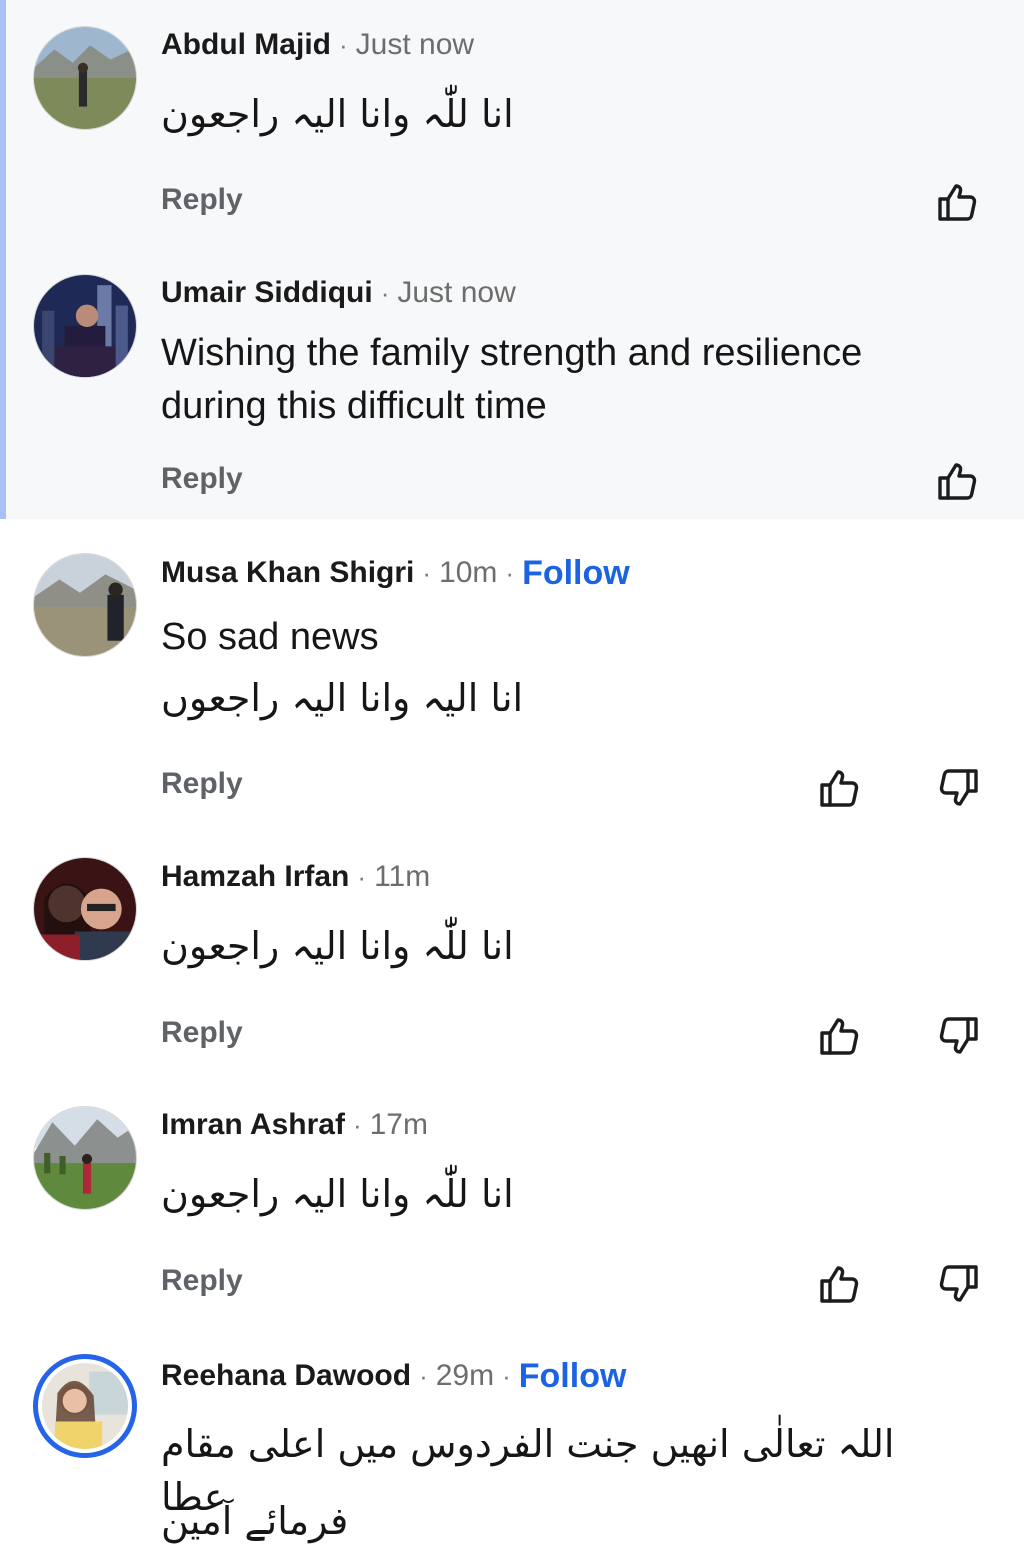 The width and height of the screenshot is (1024, 1563). What do you see at coordinates (267, 293) in the screenshot?
I see `commenter-name: Umair Siddiqui` at bounding box center [267, 293].